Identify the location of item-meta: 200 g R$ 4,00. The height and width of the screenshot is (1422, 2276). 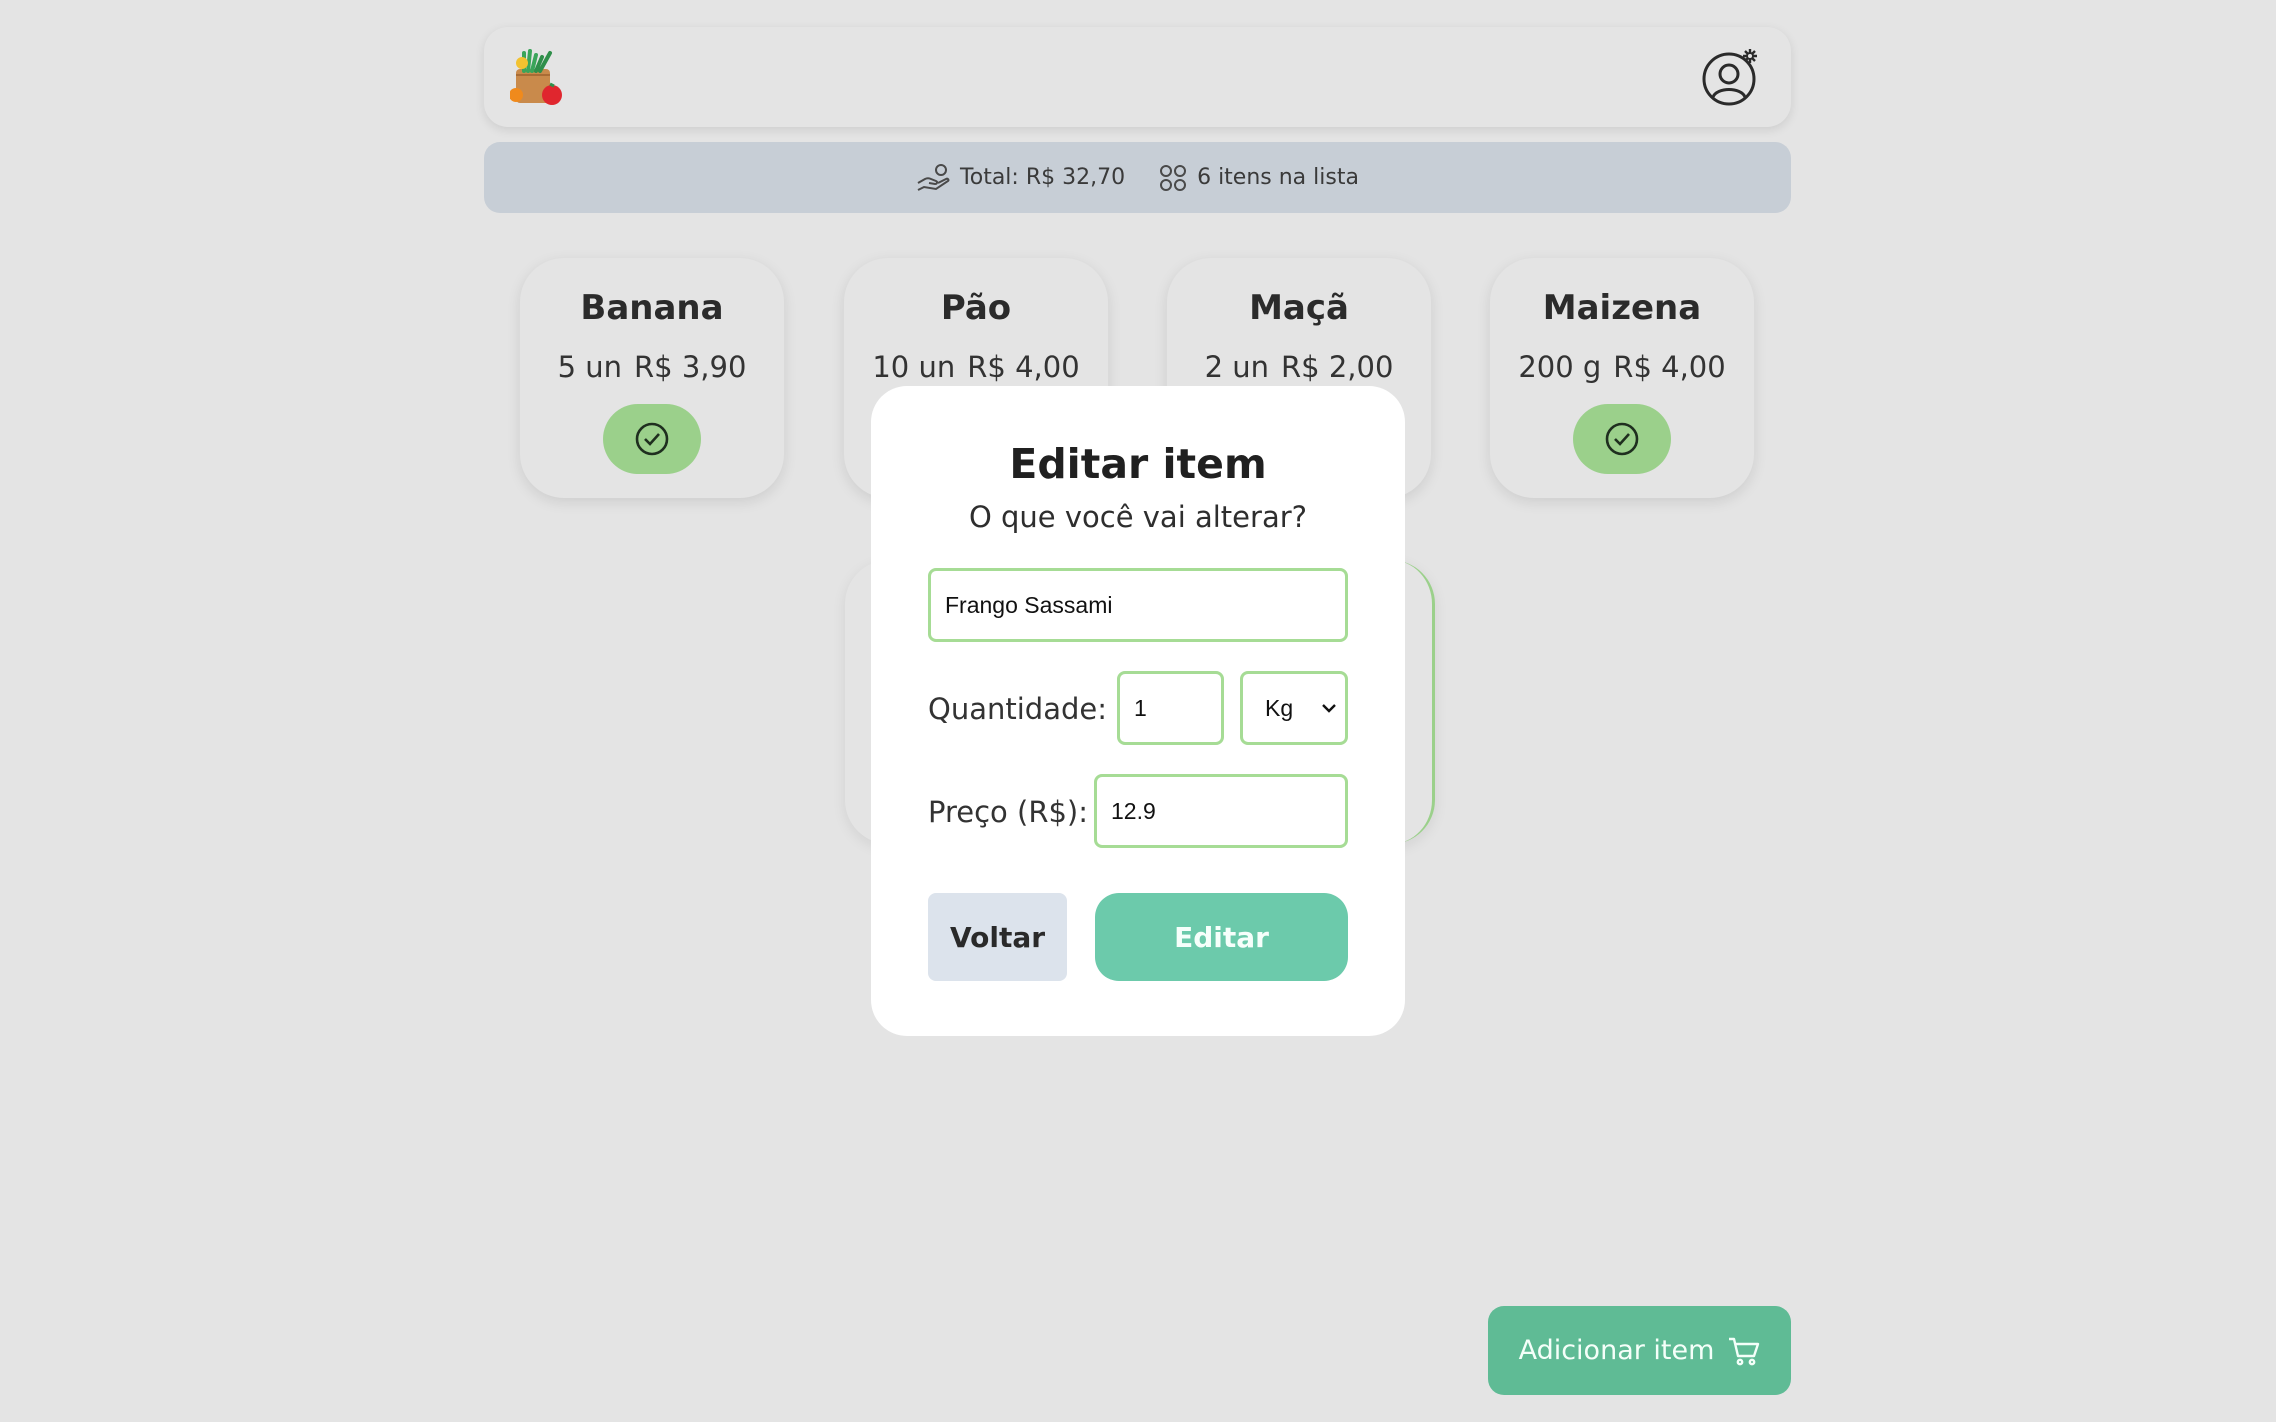
(1622, 367).